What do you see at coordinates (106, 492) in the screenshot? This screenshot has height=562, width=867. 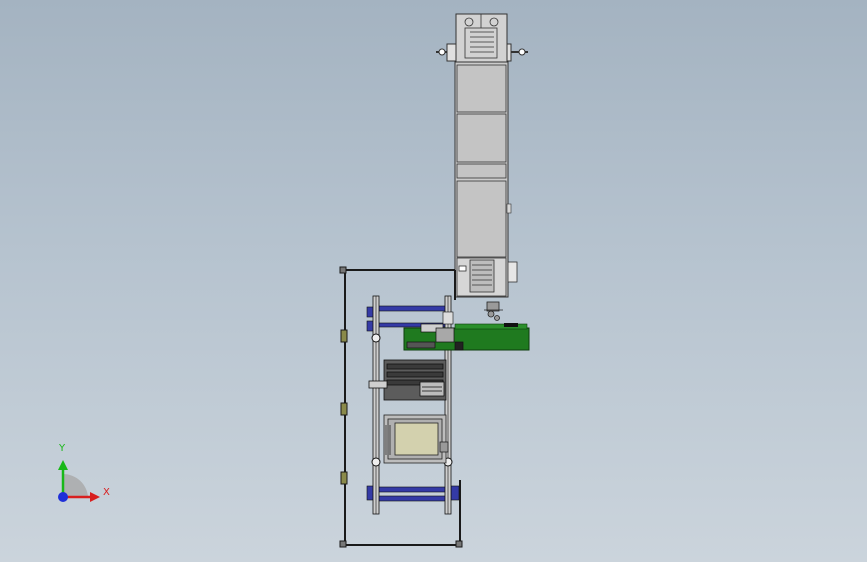 I see `x-axis-label: X` at bounding box center [106, 492].